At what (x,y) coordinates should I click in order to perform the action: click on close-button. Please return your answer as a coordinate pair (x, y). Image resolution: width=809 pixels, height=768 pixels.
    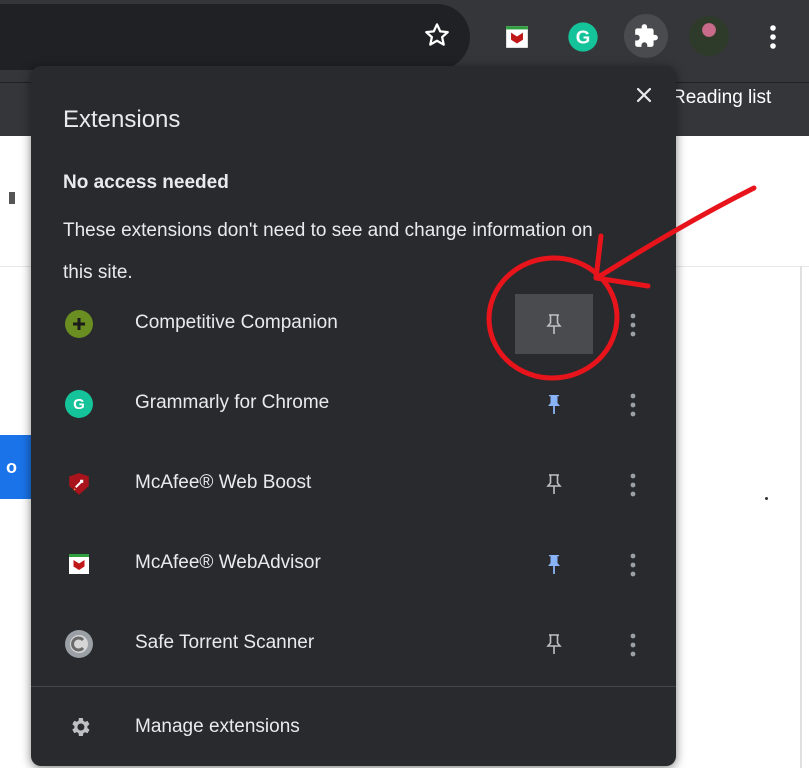
    Looking at the image, I should click on (644, 95).